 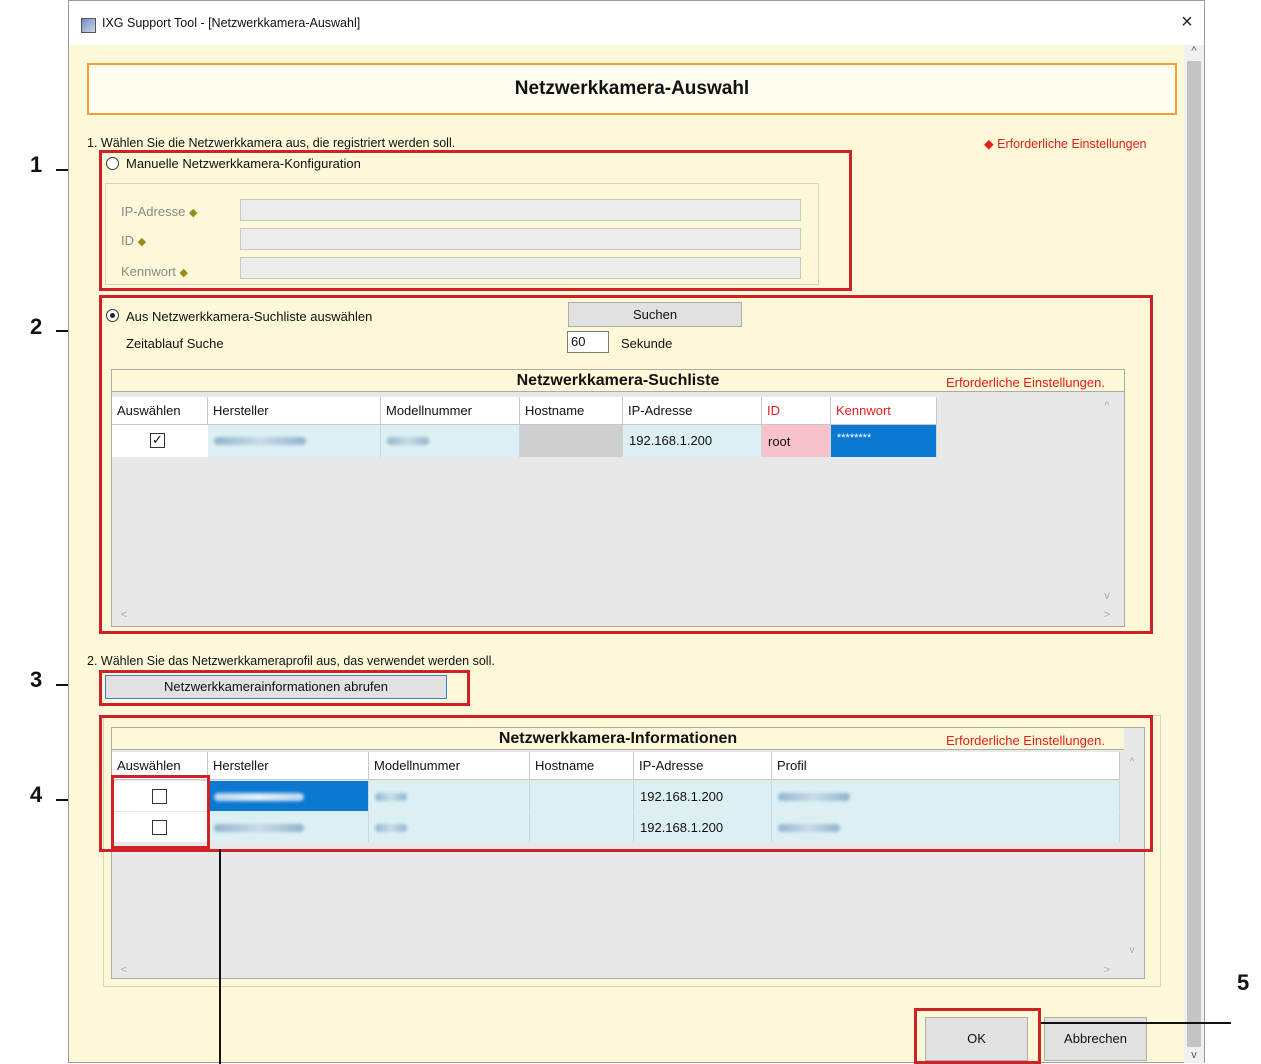 I want to click on ip-cell: 192.168.1.200, so click(x=692, y=441).